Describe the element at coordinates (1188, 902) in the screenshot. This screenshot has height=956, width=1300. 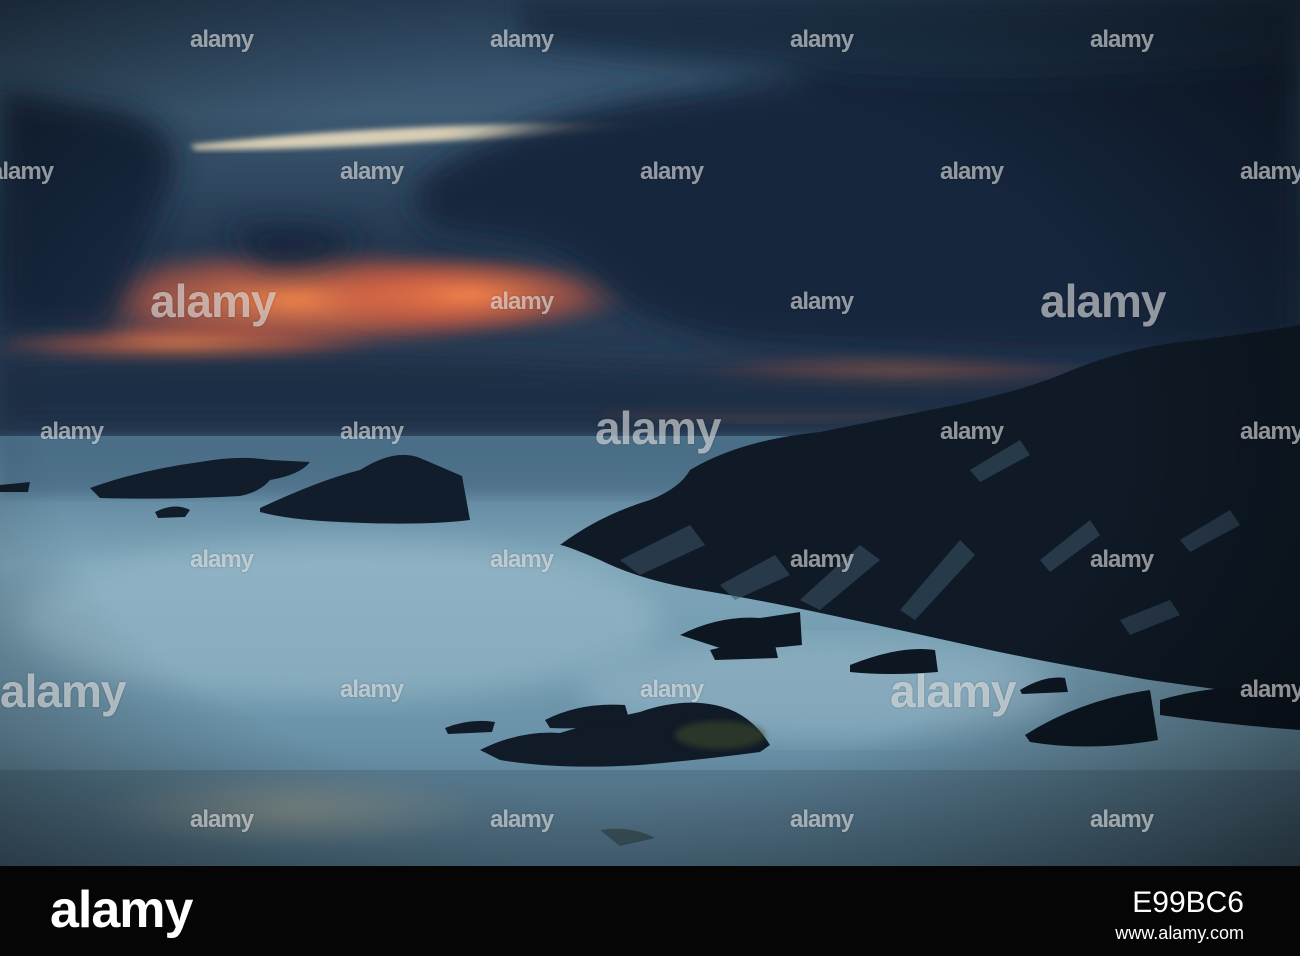
I see `image-id: E99BC6` at that location.